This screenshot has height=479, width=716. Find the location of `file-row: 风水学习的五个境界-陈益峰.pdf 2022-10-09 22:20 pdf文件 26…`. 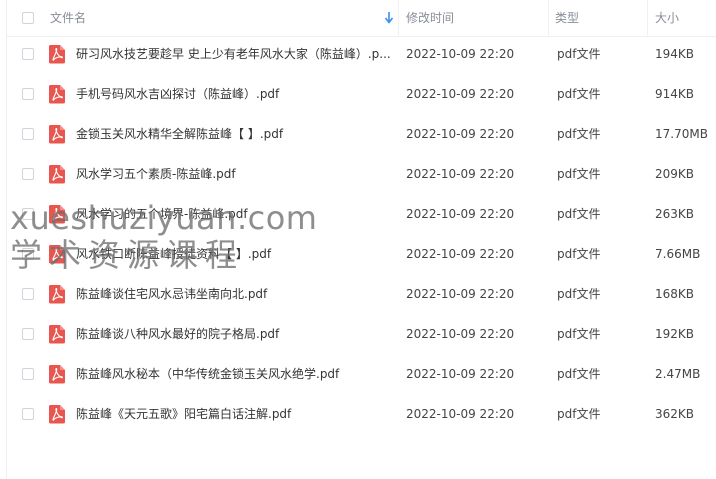

file-row: 风水学习的五个境界-陈益峰.pdf 2022-10-09 22:20 pdf文件 26… is located at coordinates (361, 214).